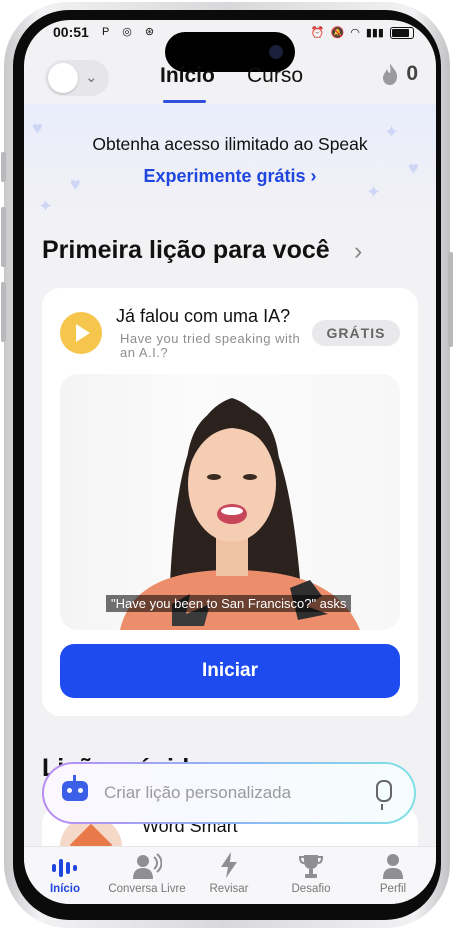 The width and height of the screenshot is (454, 932). What do you see at coordinates (210, 345) in the screenshot?
I see `lesson-subtitle: Have you tried speaking with an A.I.?` at bounding box center [210, 345].